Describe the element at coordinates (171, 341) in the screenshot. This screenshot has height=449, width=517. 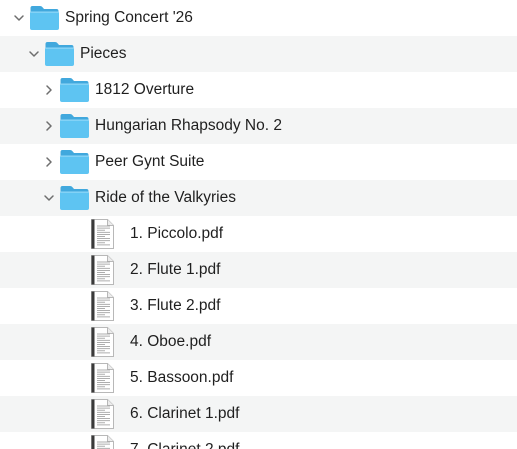
I see `file-name: 4. Oboe.pdf` at that location.